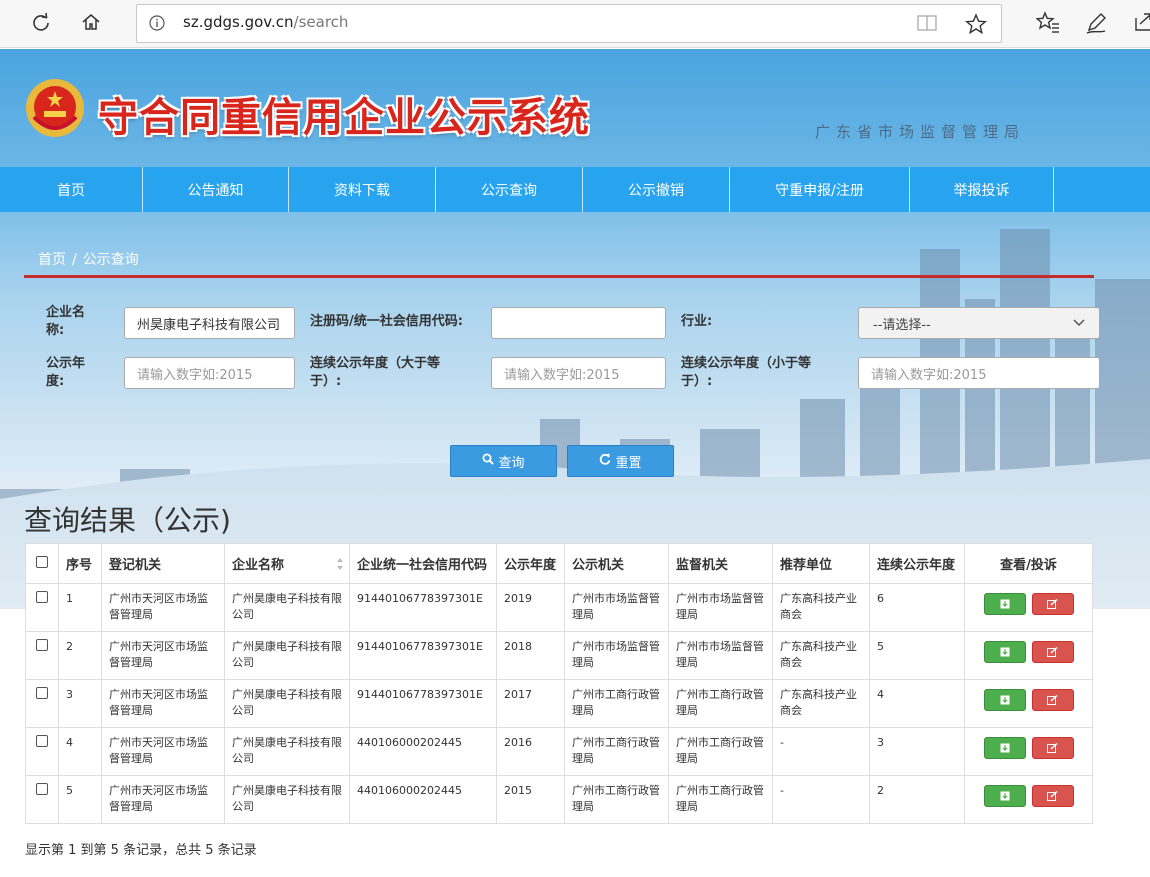 This screenshot has width=1150, height=877. I want to click on cell-recommender: 广东高科技产业商会, so click(821, 703).